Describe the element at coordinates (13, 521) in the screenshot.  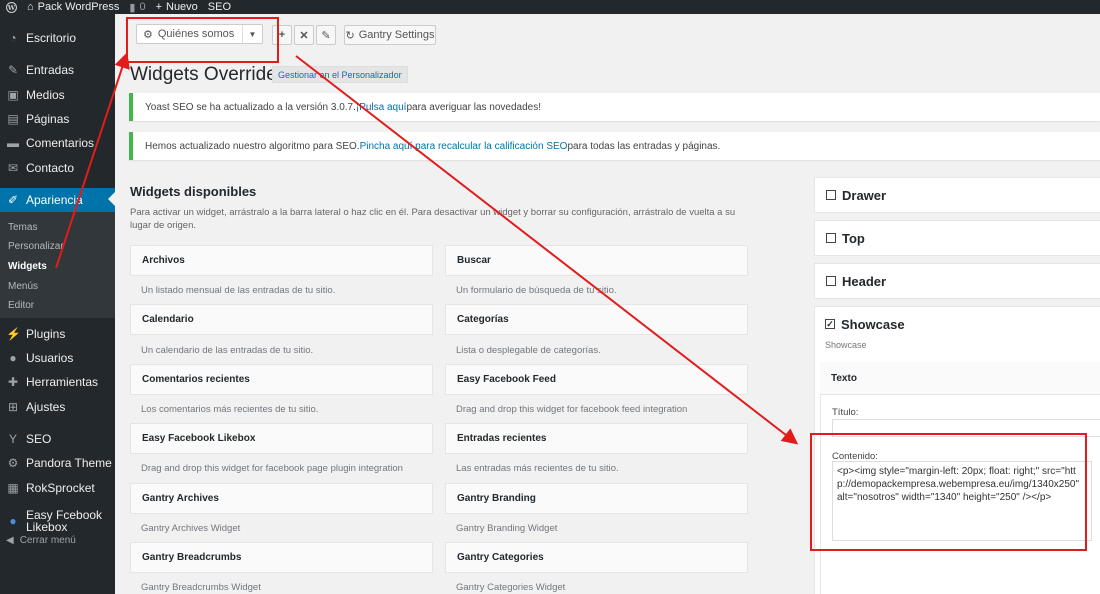
I see `facebook-icon: ●` at that location.